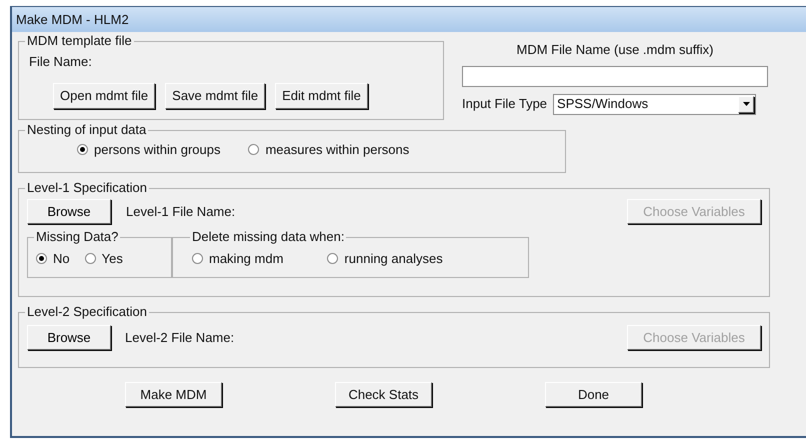  I want to click on mdmt-file-button: Edit mdmt file, so click(321, 95).